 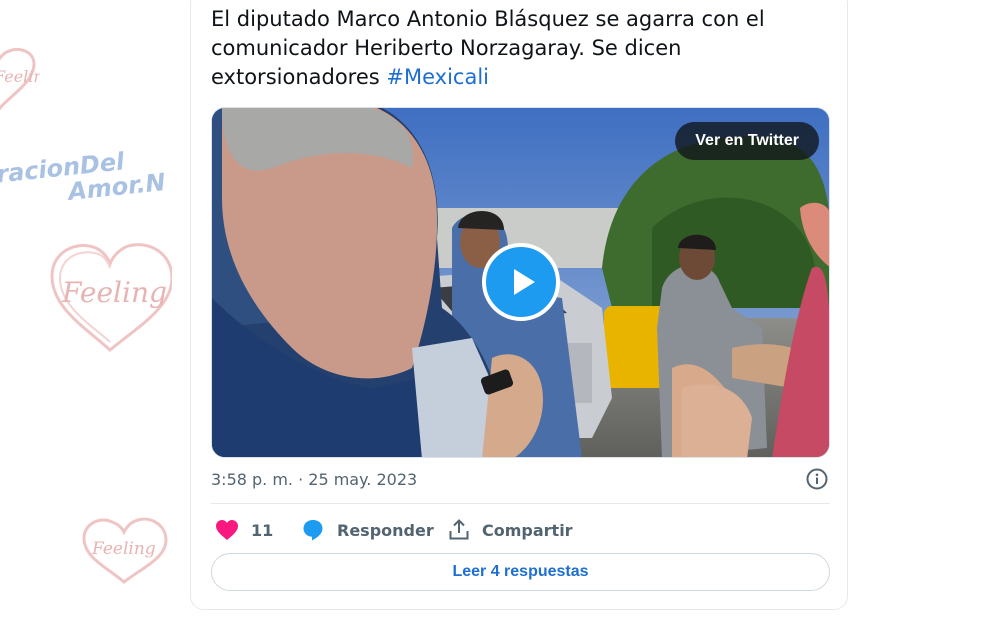 What do you see at coordinates (262, 530) in the screenshot?
I see `like-count: 11` at bounding box center [262, 530].